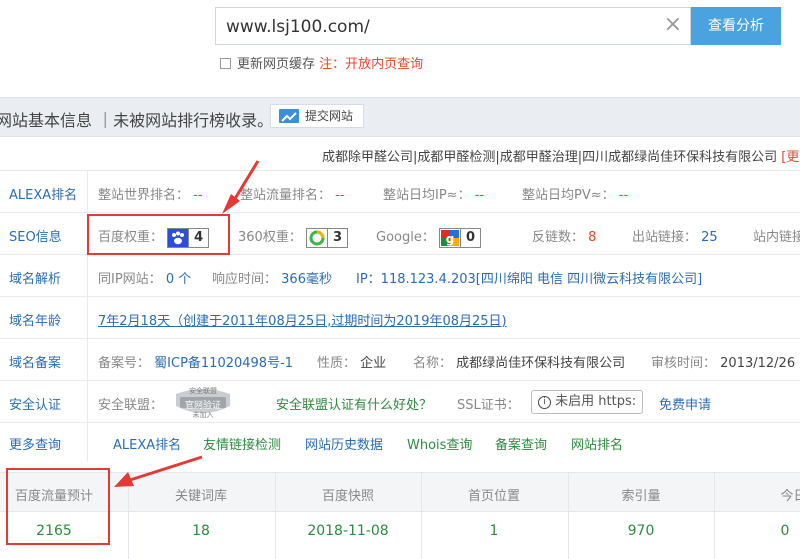  Describe the element at coordinates (187, 323) in the screenshot. I see `annotation-arrows` at that location.